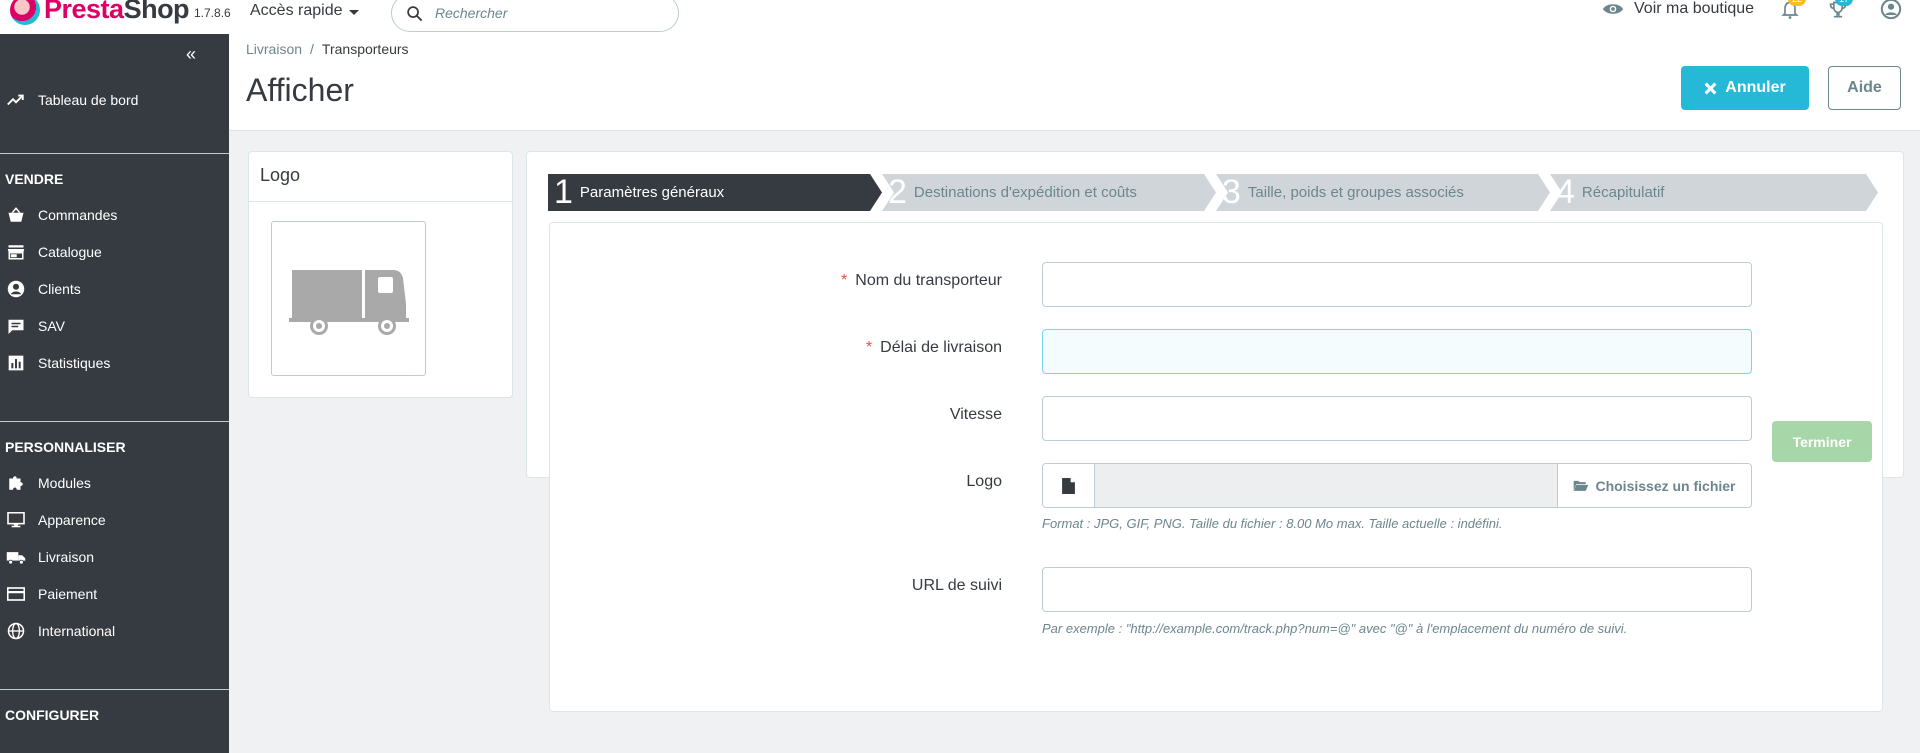 Image resolution: width=1920 pixels, height=753 pixels. I want to click on wizard-step-size-weight: 3 Taille, poids et groupes associés, so click(1340, 192).